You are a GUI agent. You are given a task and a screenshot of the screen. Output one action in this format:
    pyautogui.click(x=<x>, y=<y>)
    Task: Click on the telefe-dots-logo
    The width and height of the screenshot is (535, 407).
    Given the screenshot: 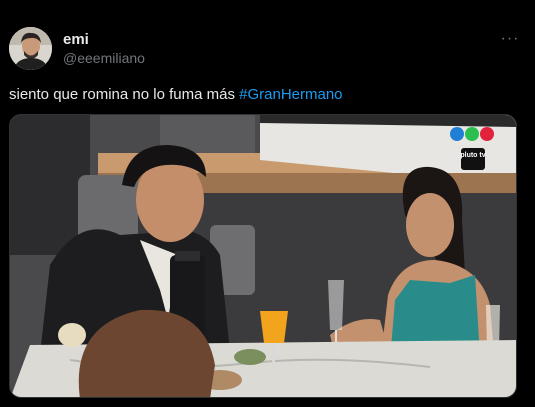 What is the action you would take?
    pyautogui.click(x=472, y=134)
    